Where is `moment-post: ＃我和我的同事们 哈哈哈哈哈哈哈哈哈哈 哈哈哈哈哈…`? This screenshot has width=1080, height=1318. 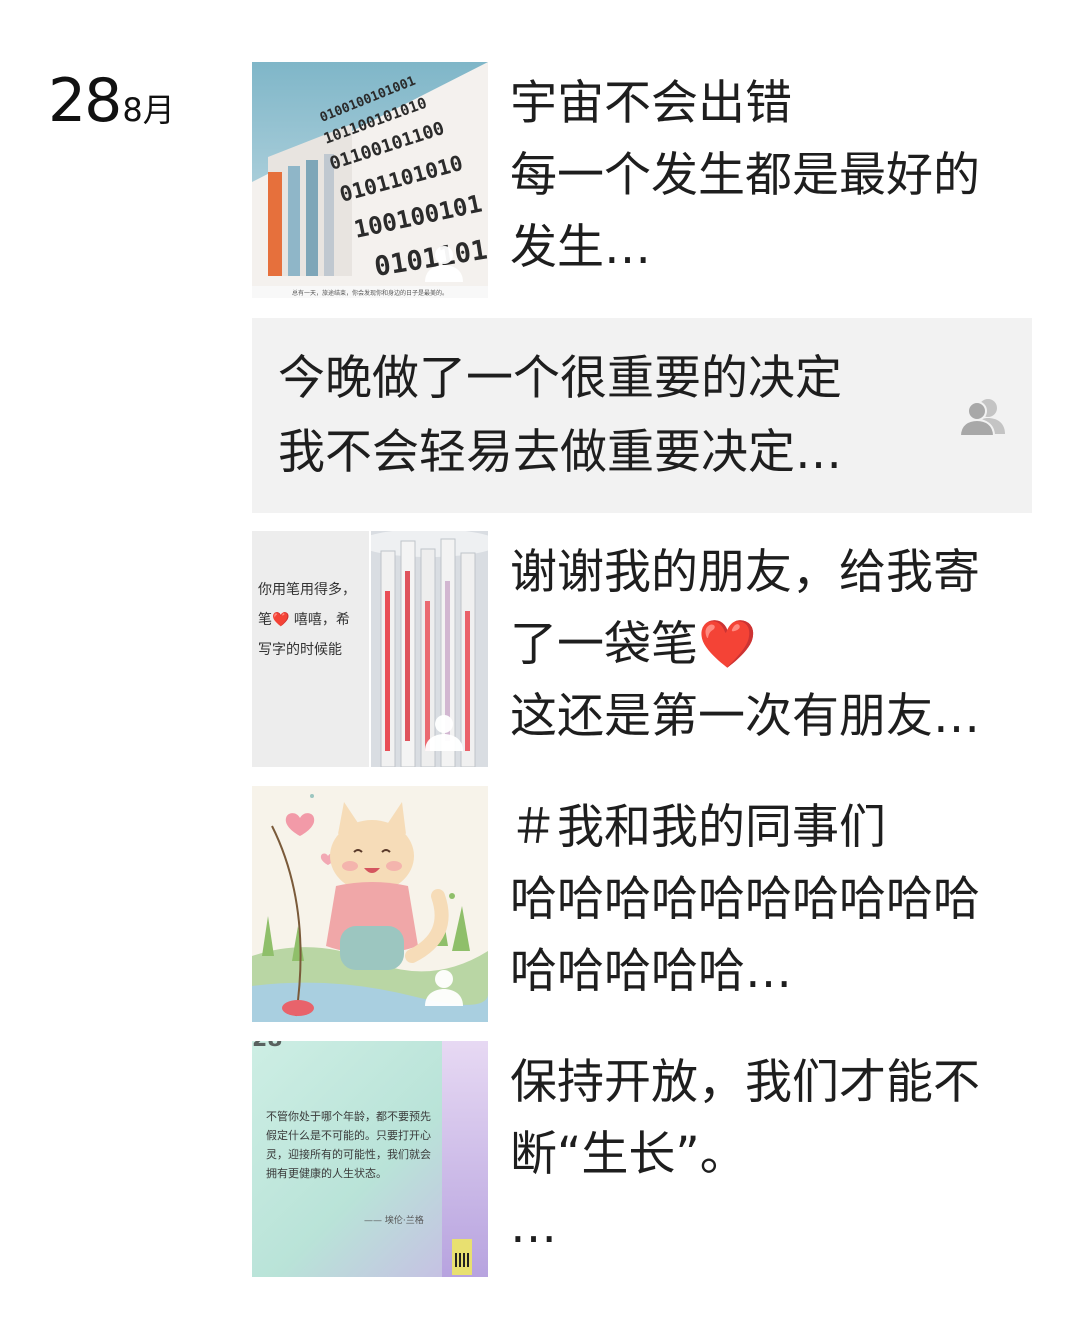 moment-post: ＃我和我的同事们 哈哈哈哈哈哈哈哈哈哈 哈哈哈哈哈… is located at coordinates (642, 905).